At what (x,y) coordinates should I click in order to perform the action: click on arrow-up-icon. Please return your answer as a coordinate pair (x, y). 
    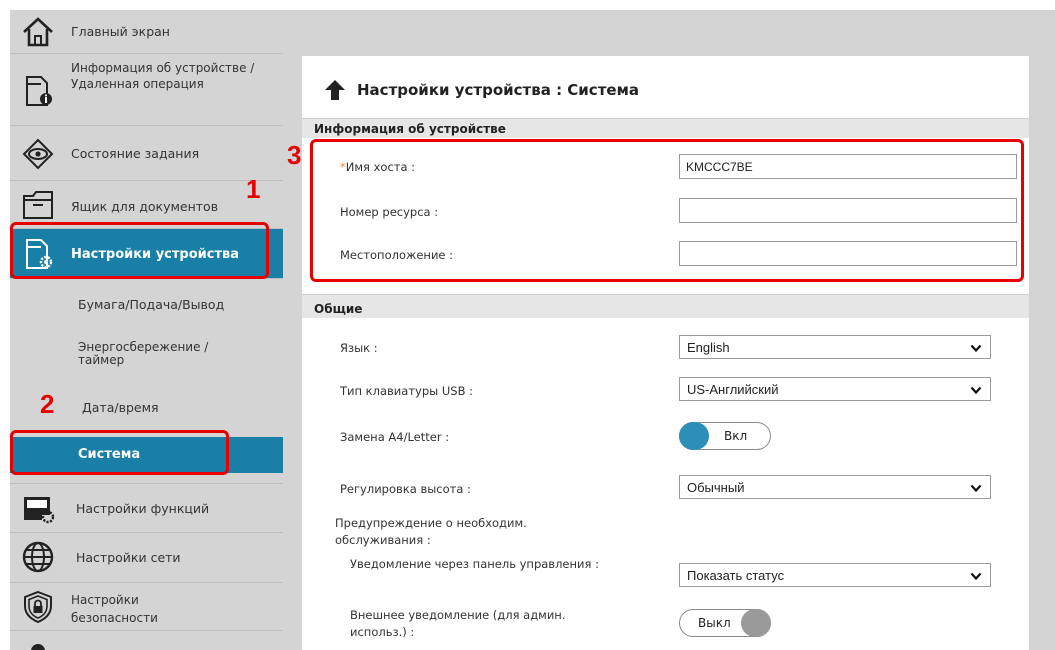
    Looking at the image, I should click on (335, 90).